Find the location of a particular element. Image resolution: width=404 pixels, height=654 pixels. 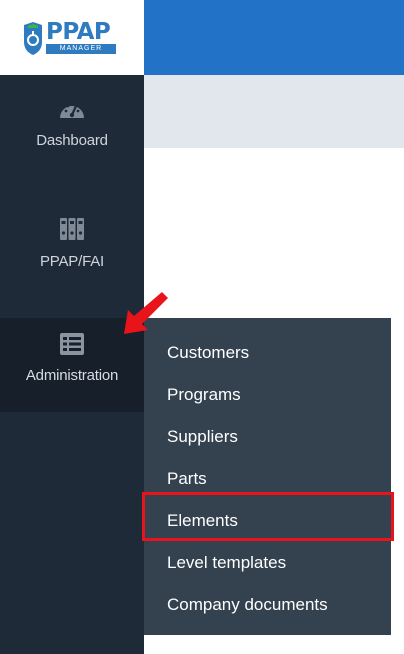

submenu-item-suppliers: Suppliers is located at coordinates (202, 437).